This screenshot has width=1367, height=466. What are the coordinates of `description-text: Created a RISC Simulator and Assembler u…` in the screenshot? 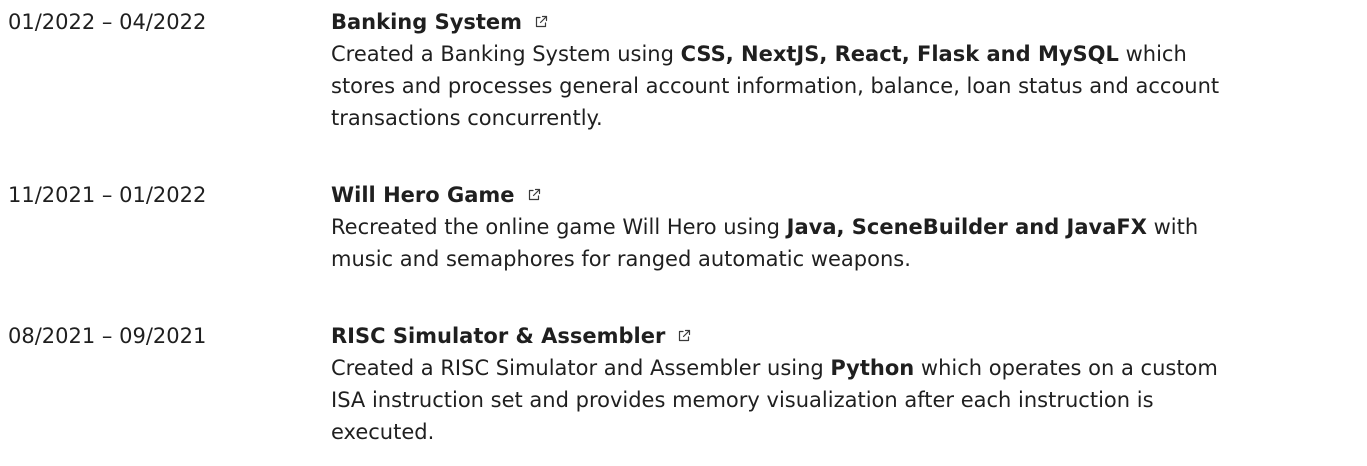 It's located at (581, 368).